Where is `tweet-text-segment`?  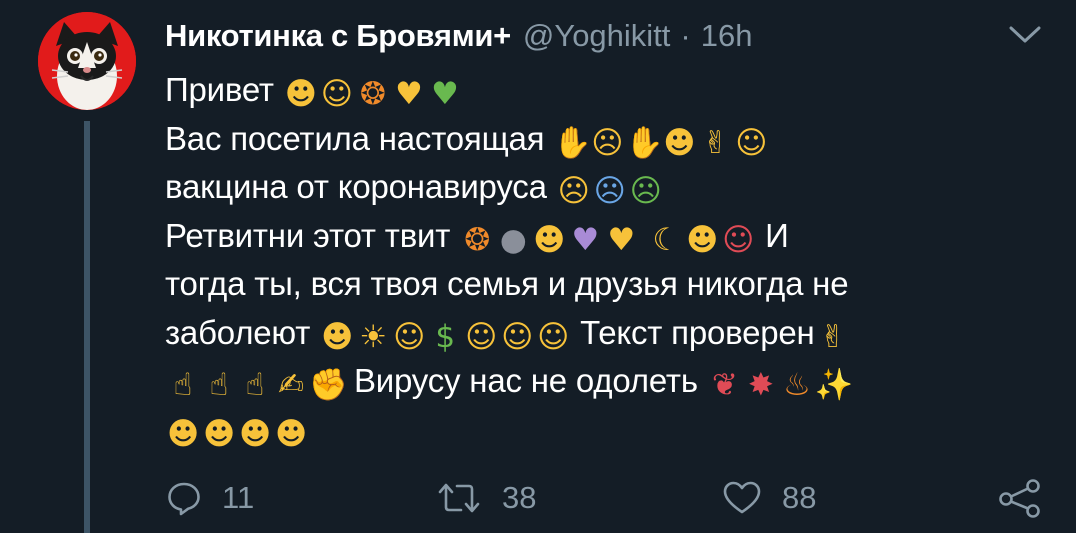 tweet-text-segment is located at coordinates (643, 235).